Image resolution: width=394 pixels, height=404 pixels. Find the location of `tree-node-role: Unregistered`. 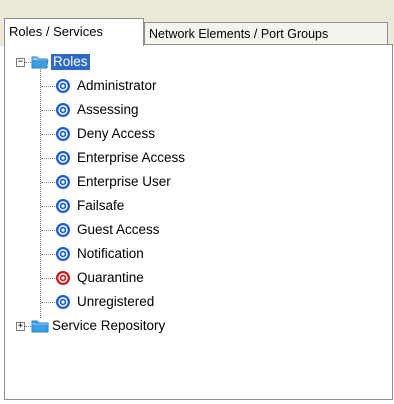

tree-node-role: Unregistered is located at coordinates (135, 302).